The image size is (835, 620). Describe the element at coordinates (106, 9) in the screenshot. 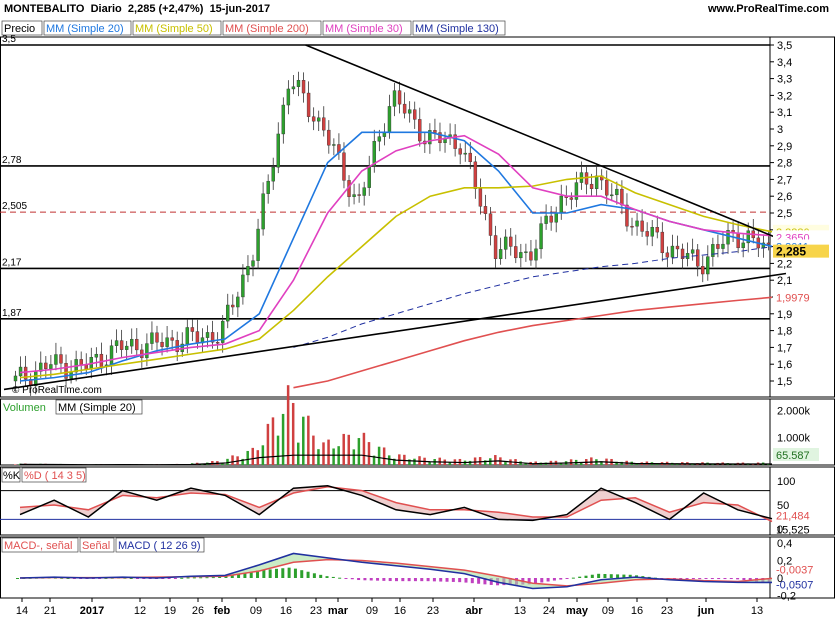

I see `period-label: Diario` at that location.